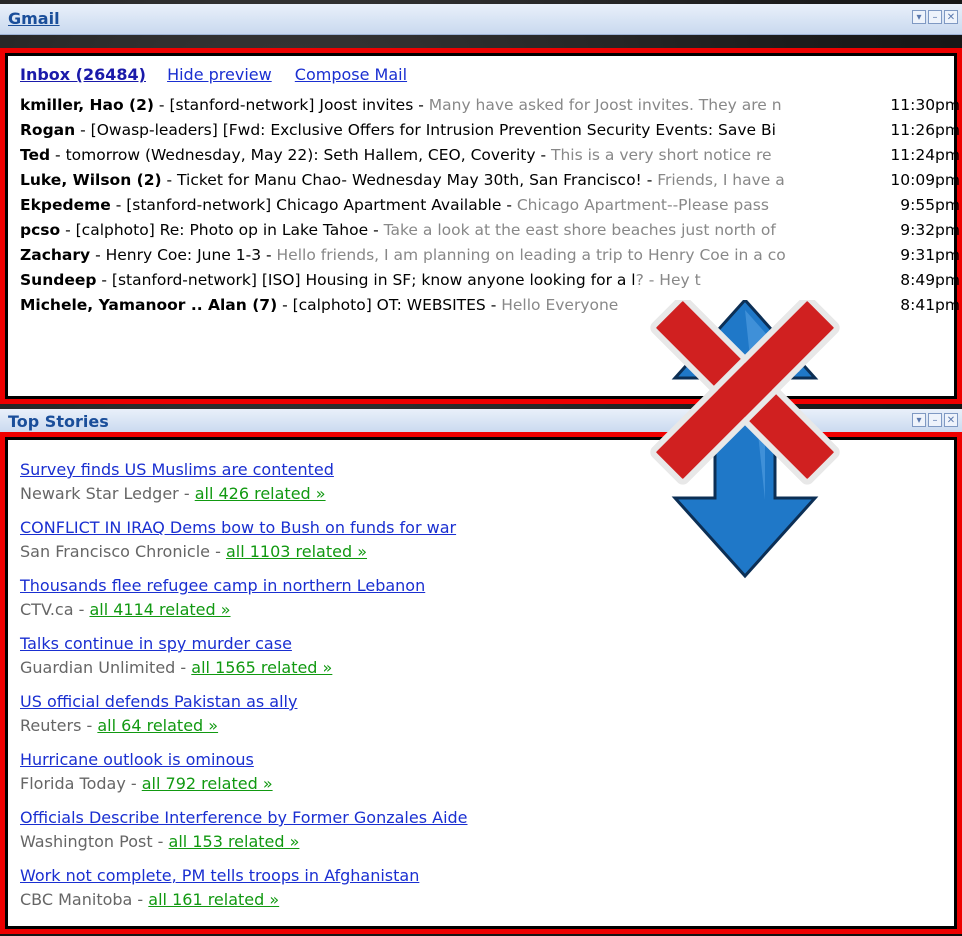 The height and width of the screenshot is (936, 962). What do you see at coordinates (34, 18) in the screenshot?
I see `gmail-gadget-title: Gmail` at bounding box center [34, 18].